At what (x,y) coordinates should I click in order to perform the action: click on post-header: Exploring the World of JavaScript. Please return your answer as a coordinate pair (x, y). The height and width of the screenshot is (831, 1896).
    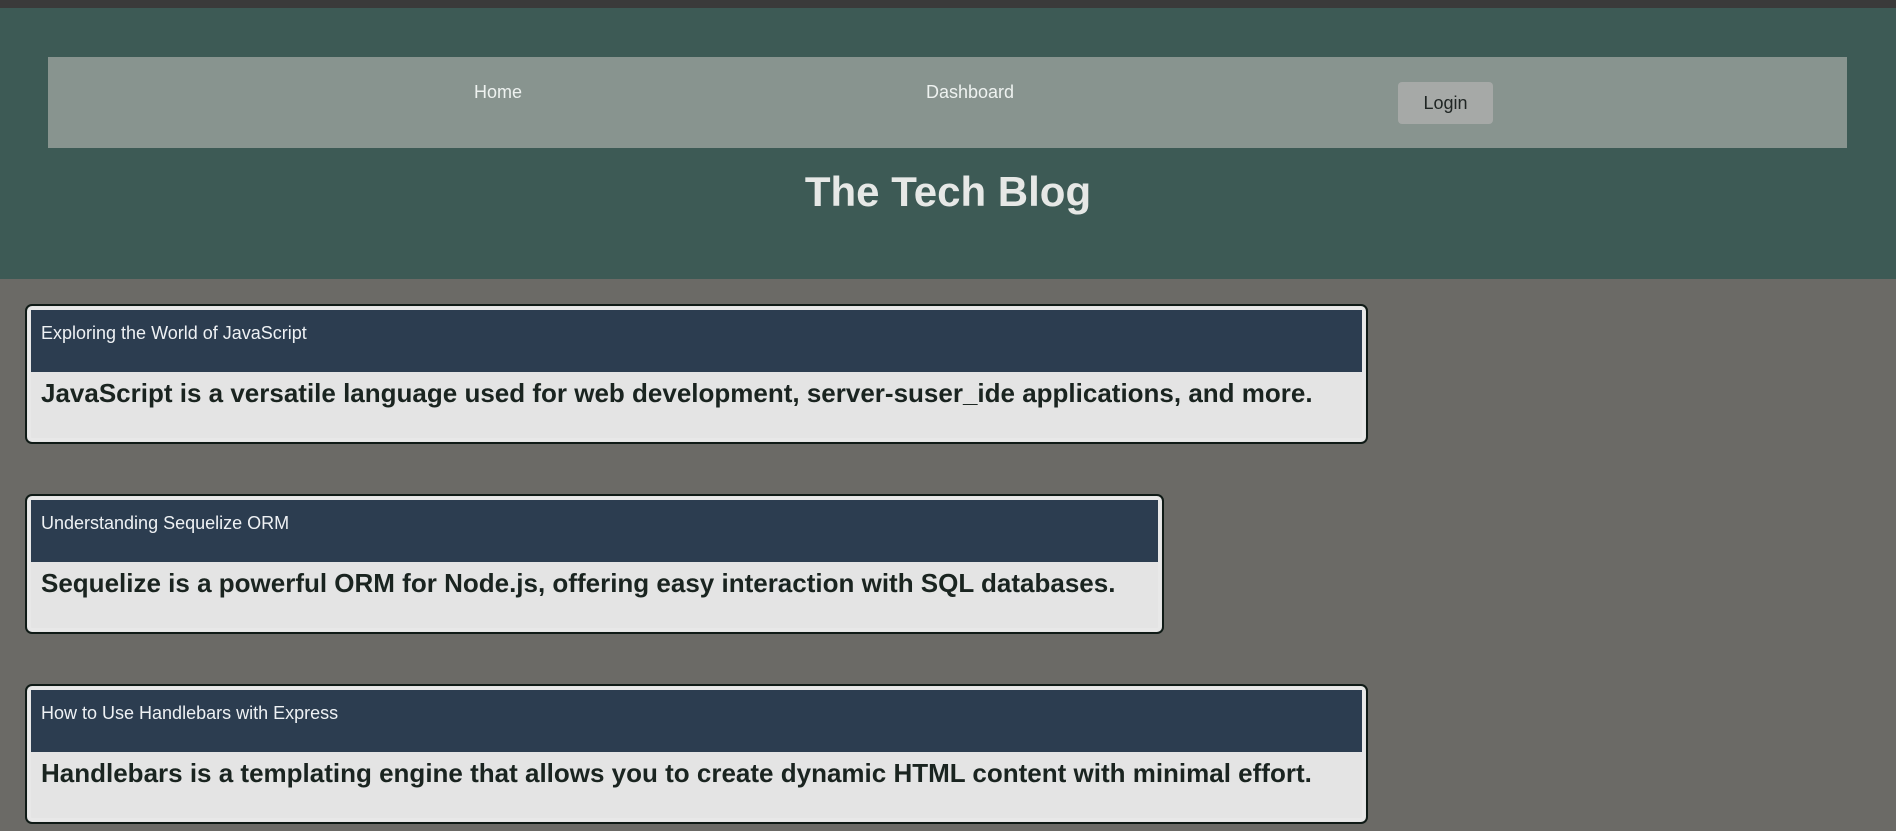
    Looking at the image, I should click on (696, 341).